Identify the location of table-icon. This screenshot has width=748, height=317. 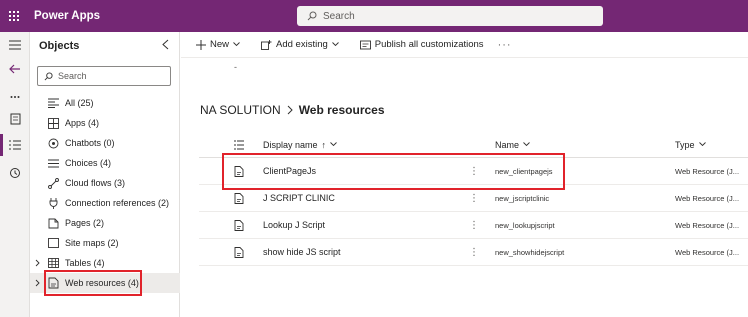
(53, 263).